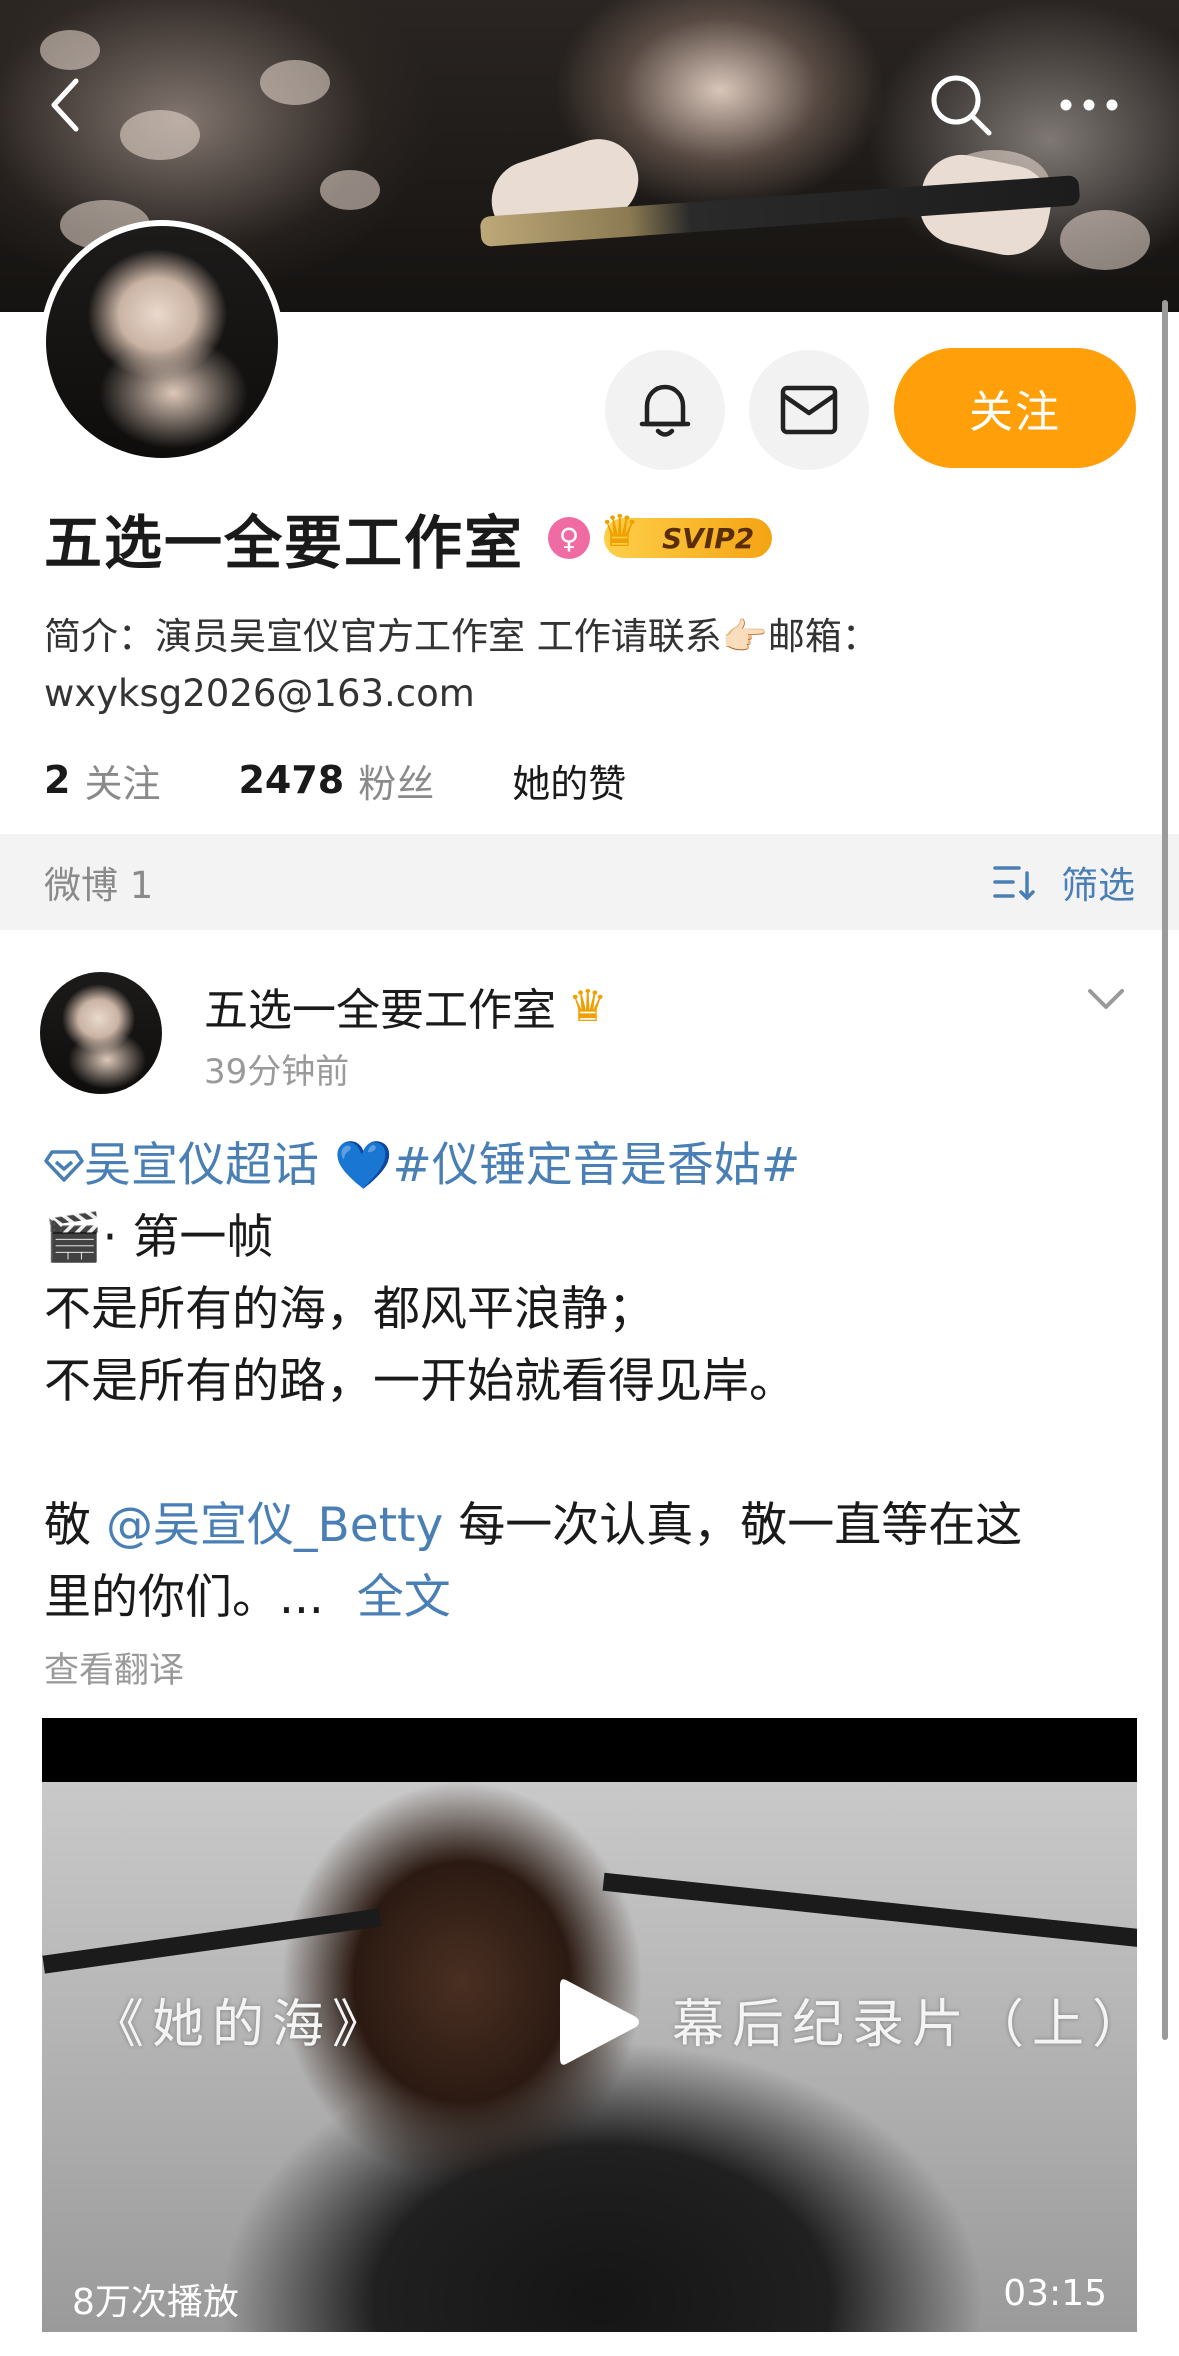 This screenshot has height=2356, width=1179. I want to click on search-icon, so click(961, 105).